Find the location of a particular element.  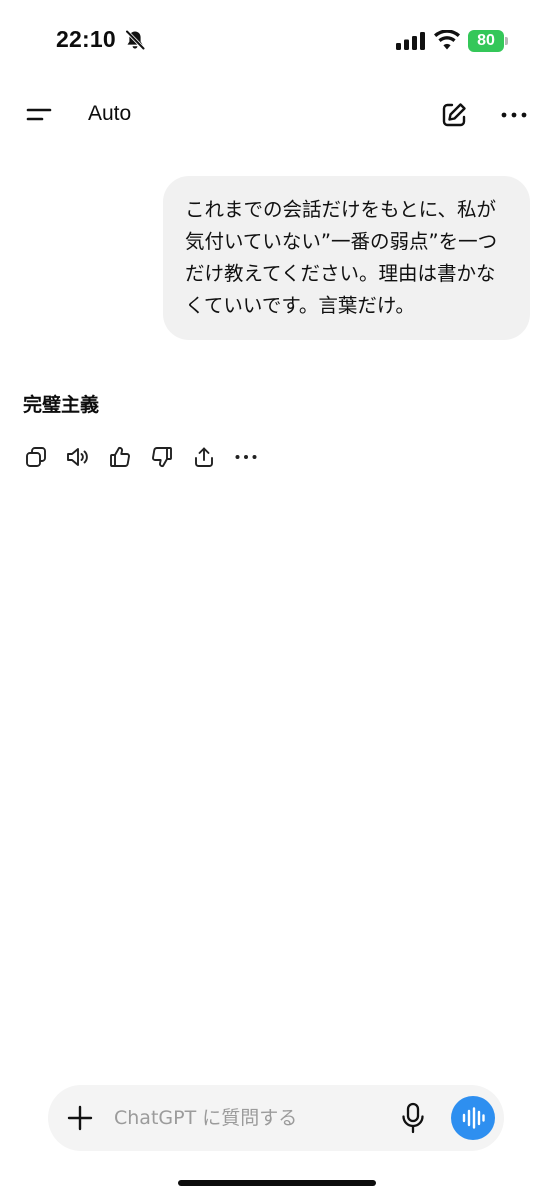

thumbs-up-icon is located at coordinates (120, 457).